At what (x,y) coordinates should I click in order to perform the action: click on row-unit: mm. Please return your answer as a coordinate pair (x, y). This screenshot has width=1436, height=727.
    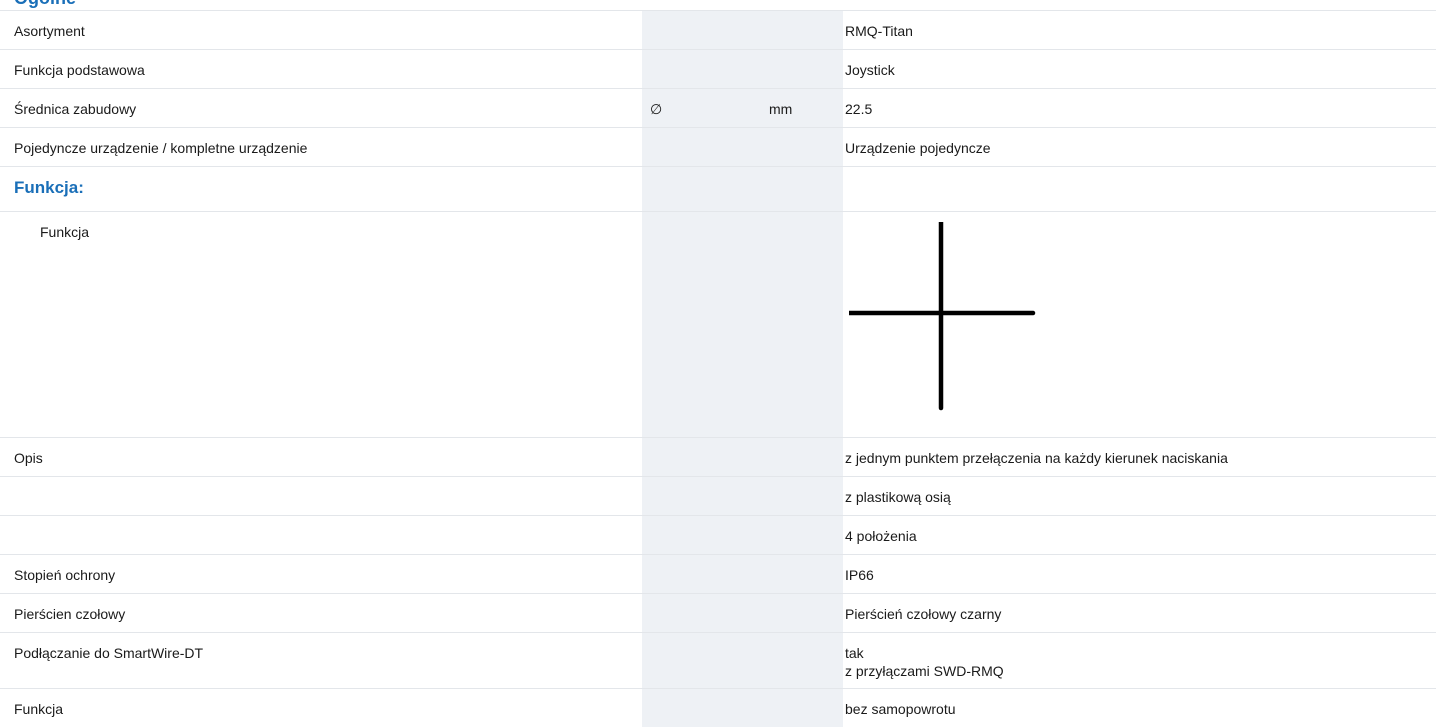
    Looking at the image, I should click on (806, 103).